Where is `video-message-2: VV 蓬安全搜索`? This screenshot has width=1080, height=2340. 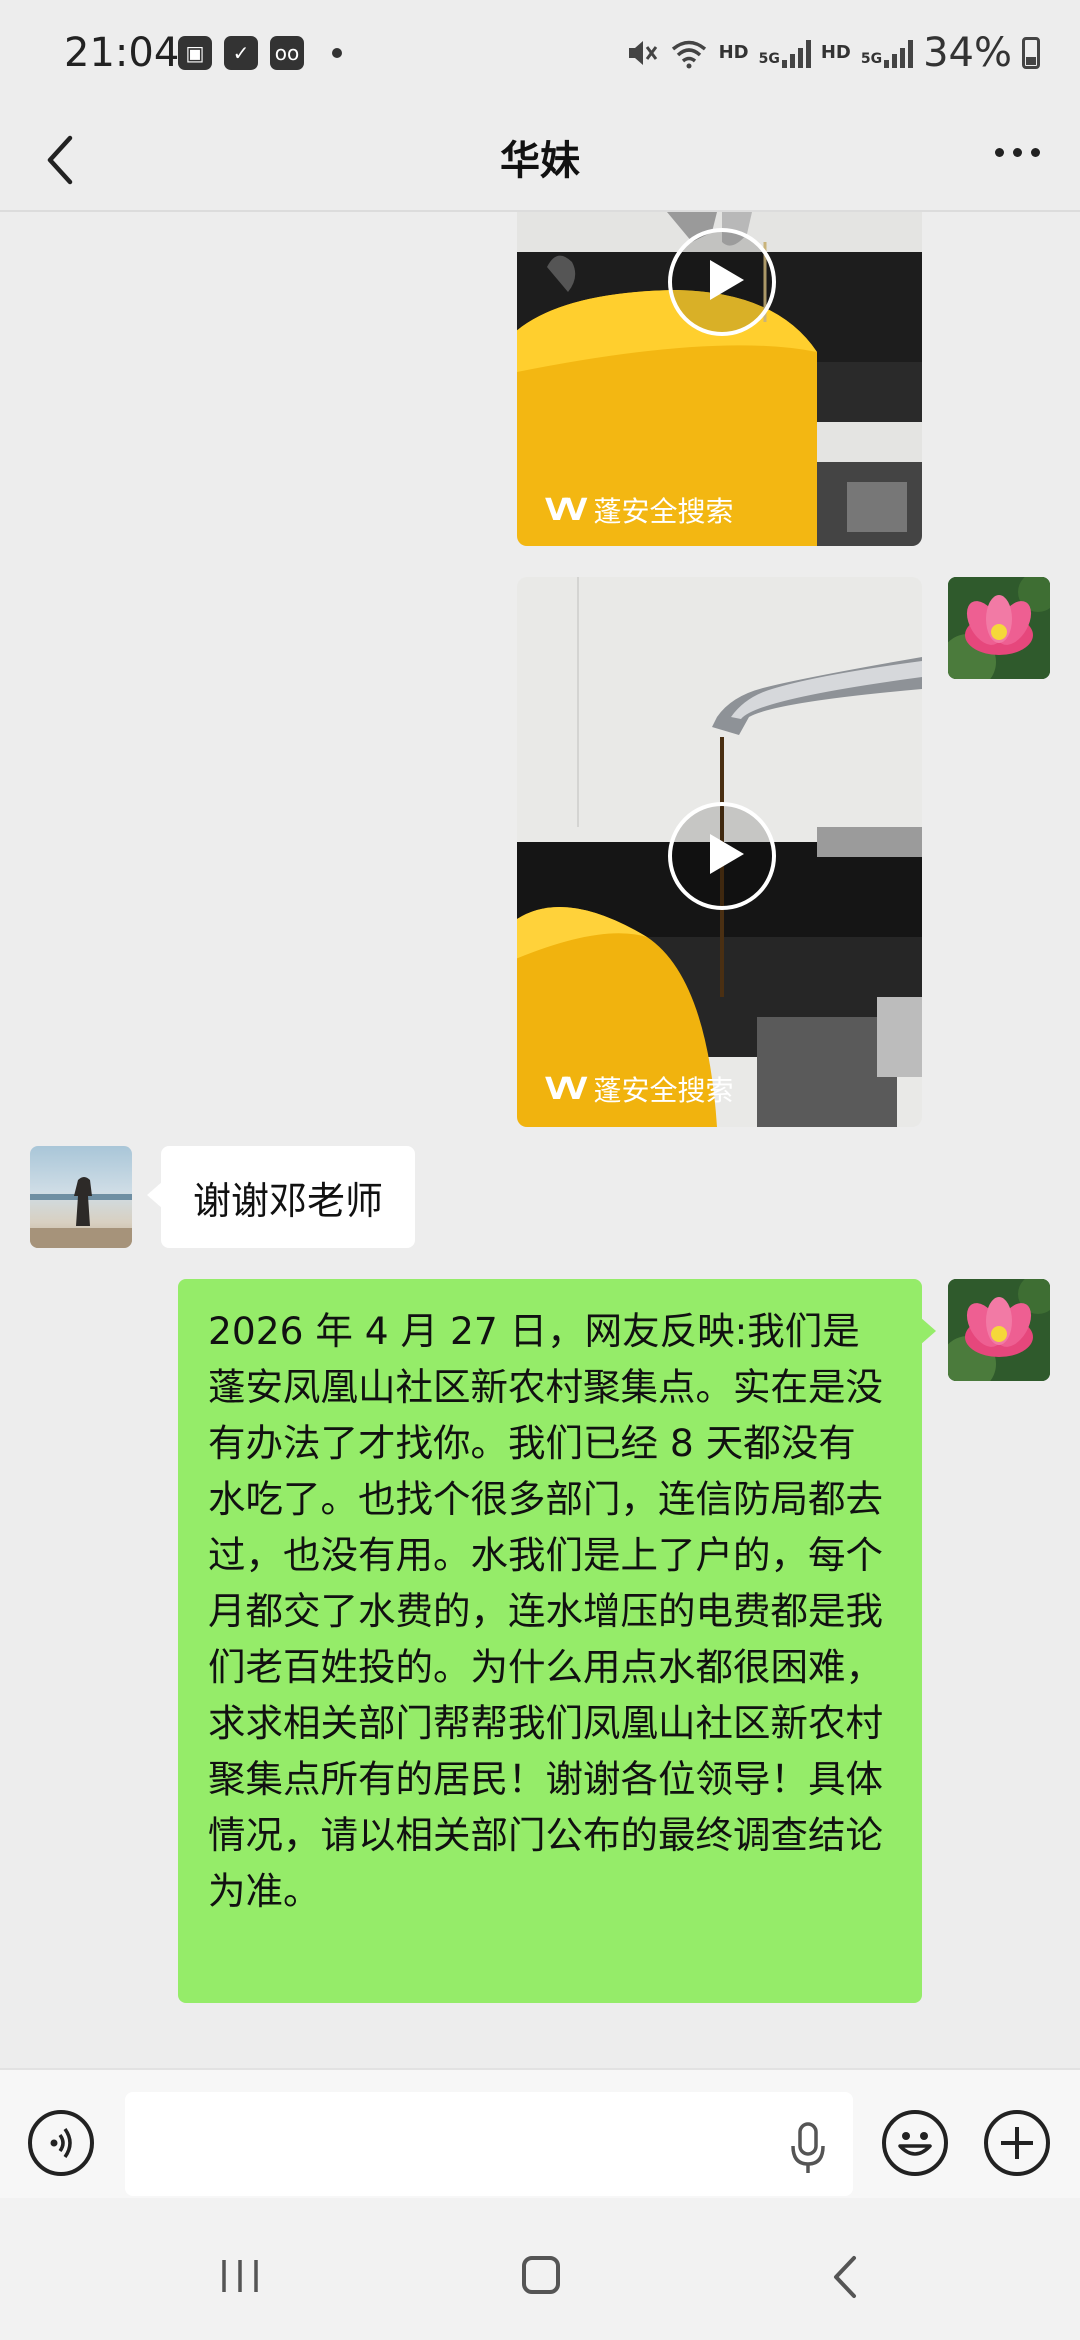
video-message-2: VV 蓬安全搜索 is located at coordinates (719, 852).